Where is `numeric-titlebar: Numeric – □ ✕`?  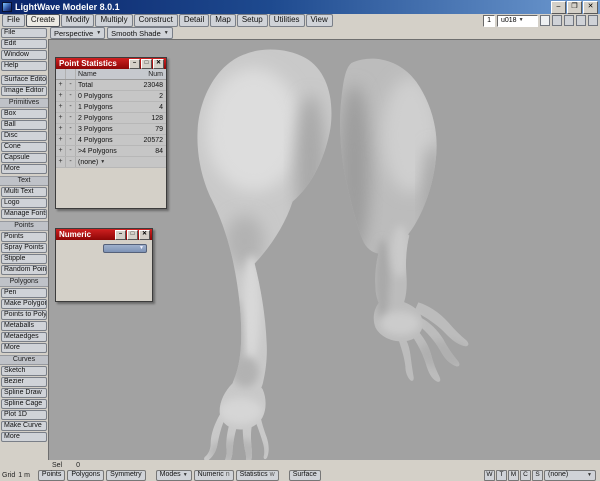
numeric-titlebar: Numeric – □ ✕ is located at coordinates (104, 234).